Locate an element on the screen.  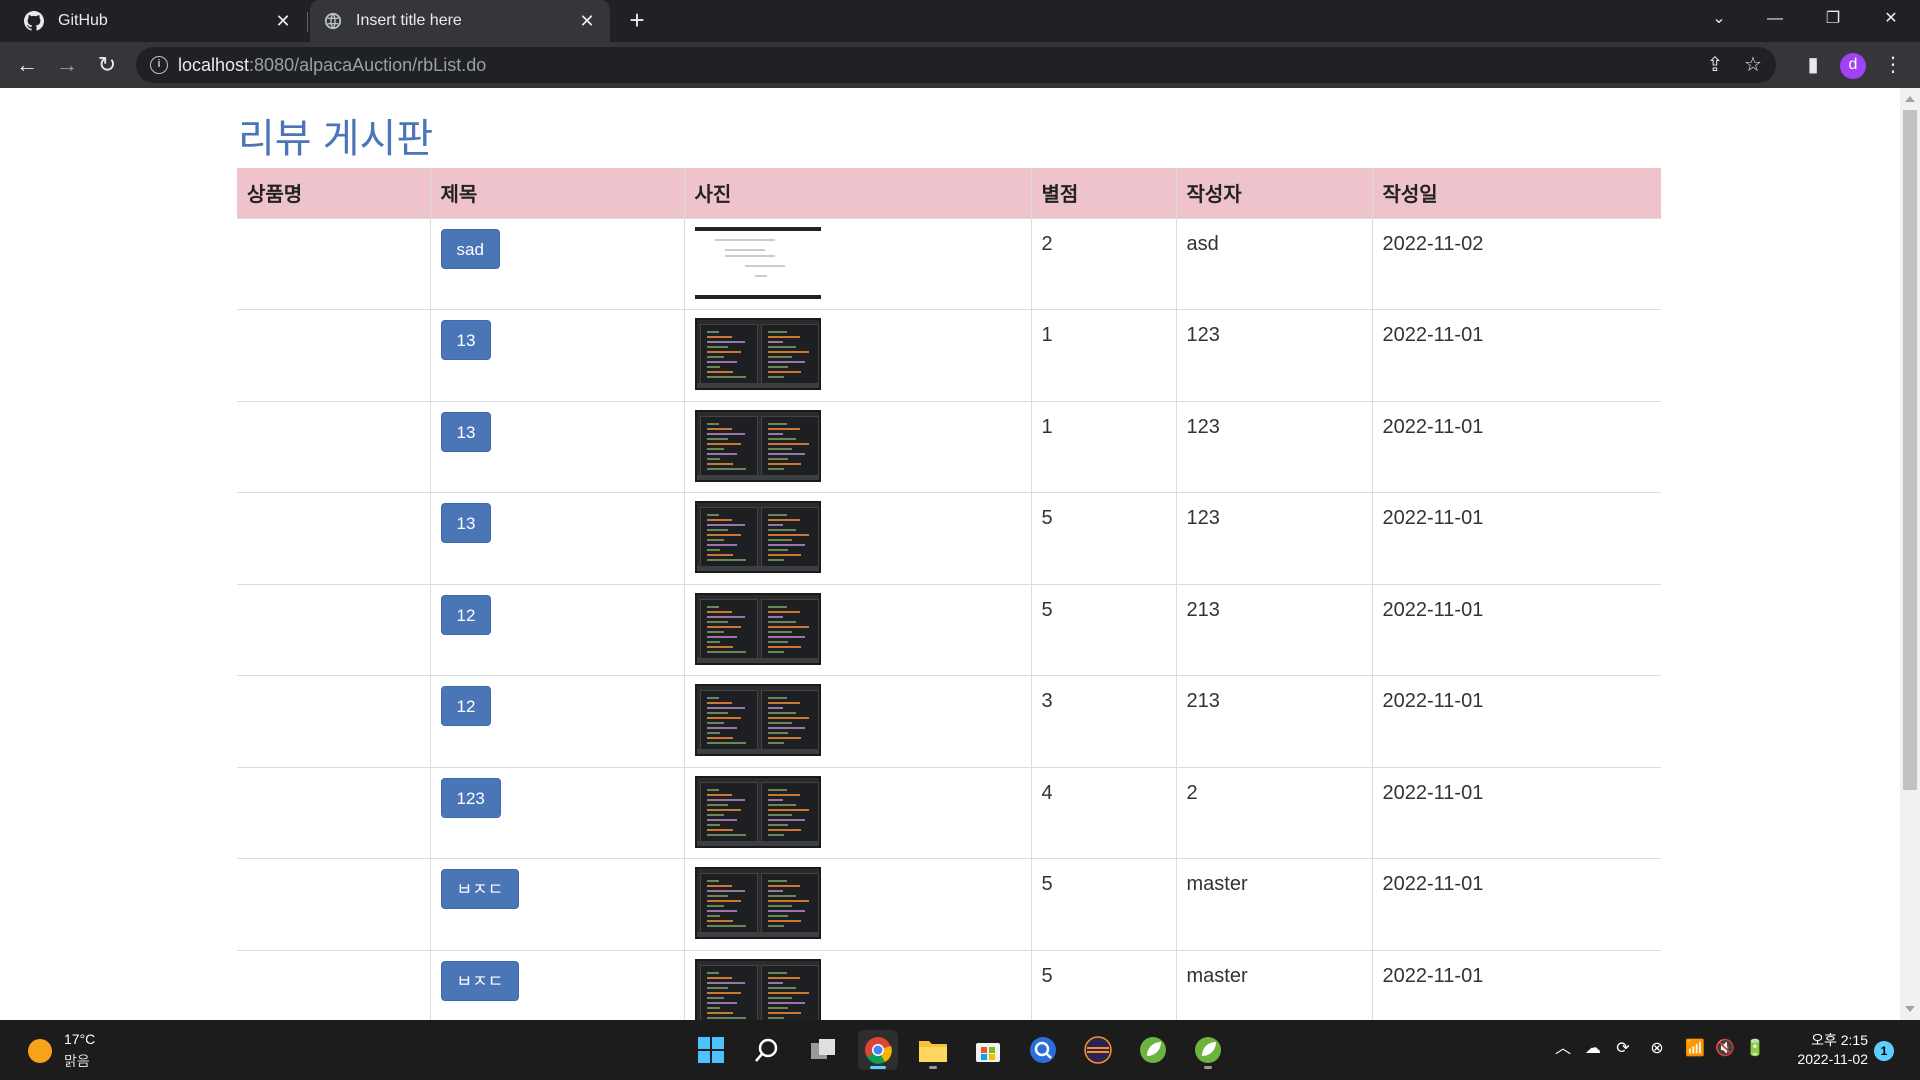
eclipse-icon is located at coordinates (1098, 1050).